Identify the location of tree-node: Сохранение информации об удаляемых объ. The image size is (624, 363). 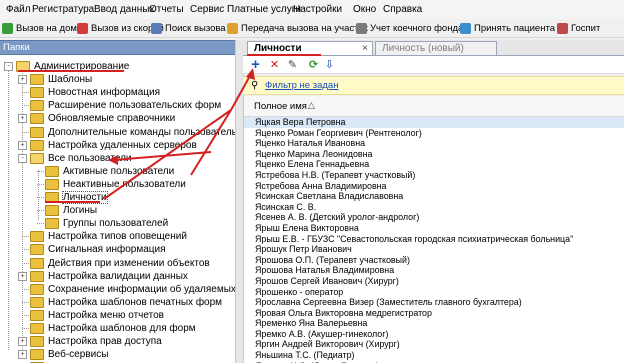
(132, 289).